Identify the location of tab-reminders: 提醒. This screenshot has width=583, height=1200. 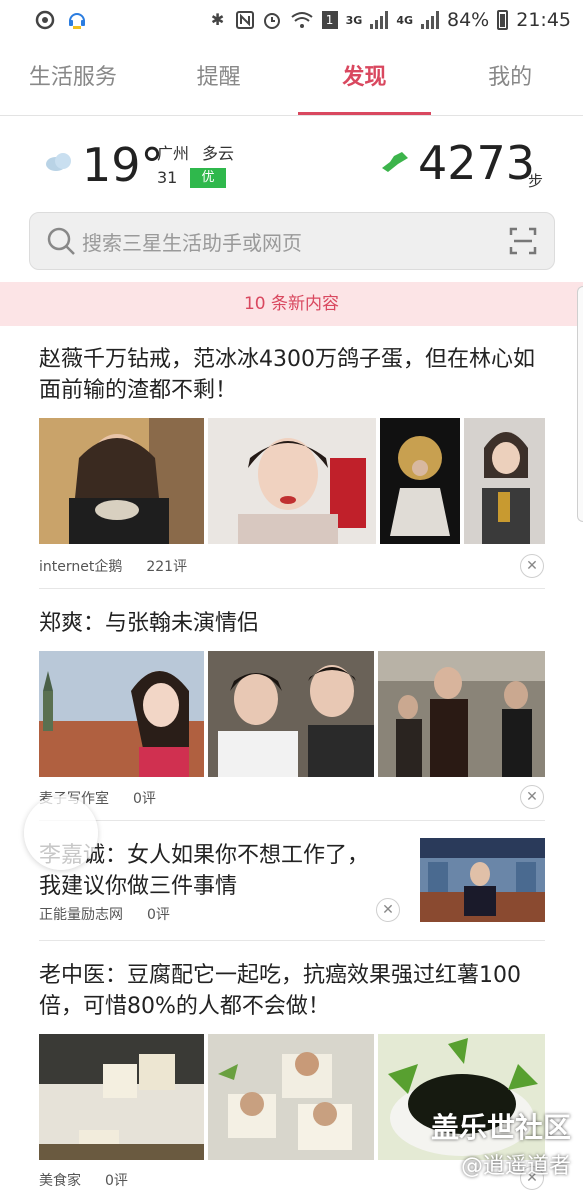
(219, 81).